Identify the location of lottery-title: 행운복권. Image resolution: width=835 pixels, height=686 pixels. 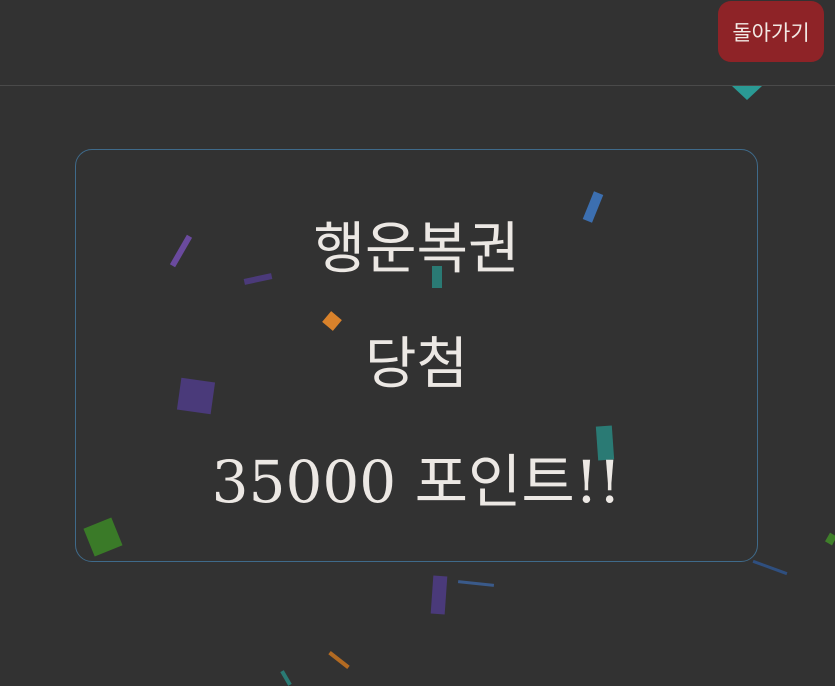
(416, 249).